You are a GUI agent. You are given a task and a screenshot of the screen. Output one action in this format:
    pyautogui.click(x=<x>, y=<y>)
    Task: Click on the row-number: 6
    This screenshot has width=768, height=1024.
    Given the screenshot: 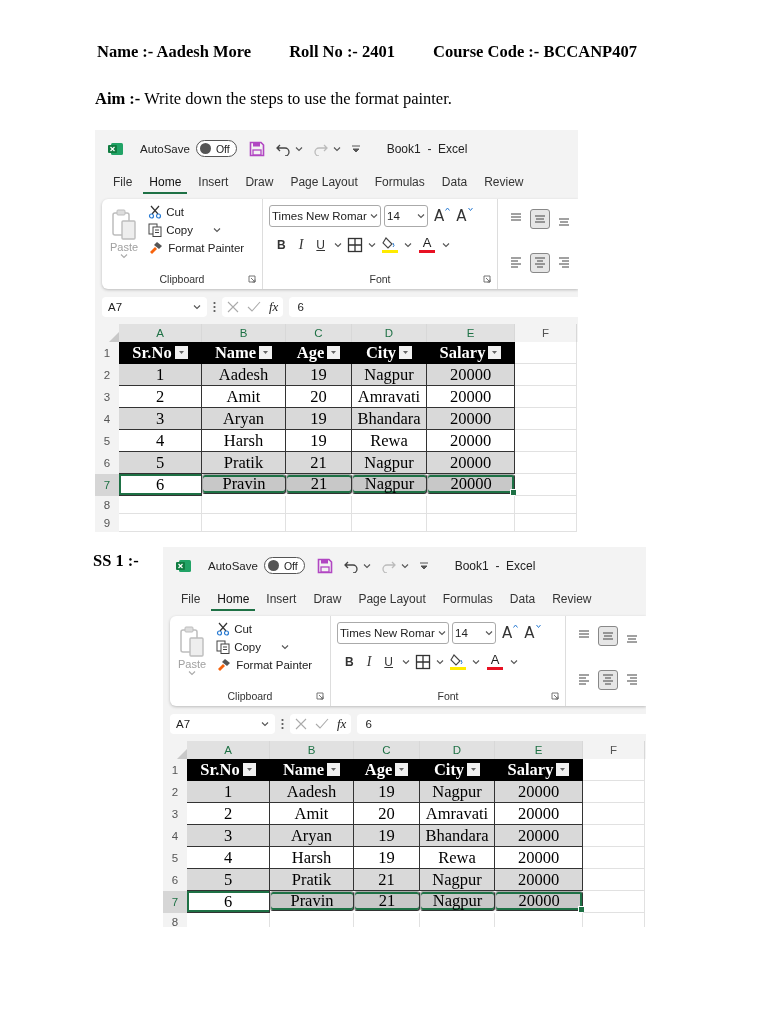 What is the action you would take?
    pyautogui.click(x=175, y=880)
    